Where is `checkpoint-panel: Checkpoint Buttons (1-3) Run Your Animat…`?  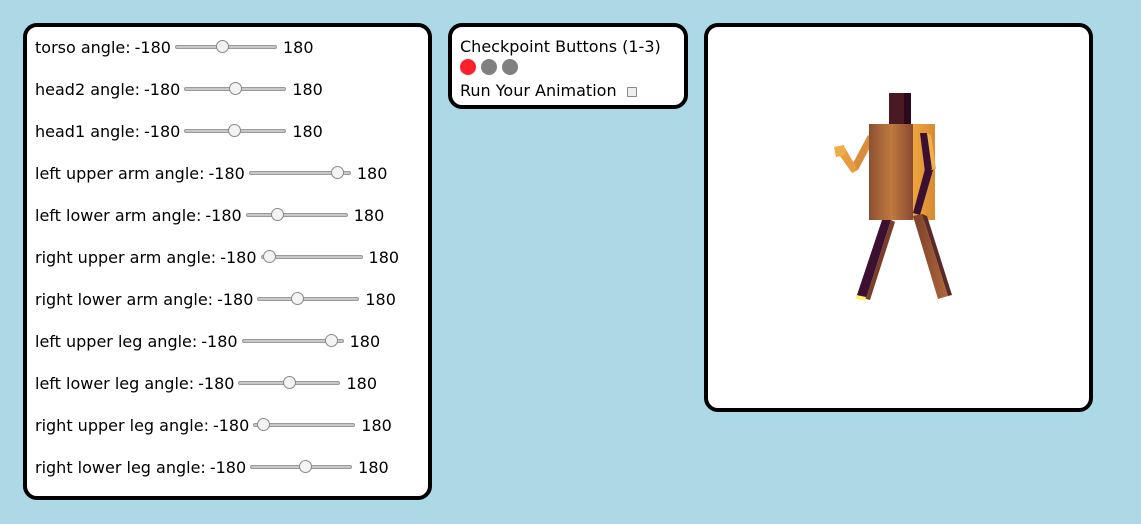 checkpoint-panel: Checkpoint Buttons (1-3) Run Your Animat… is located at coordinates (568, 66).